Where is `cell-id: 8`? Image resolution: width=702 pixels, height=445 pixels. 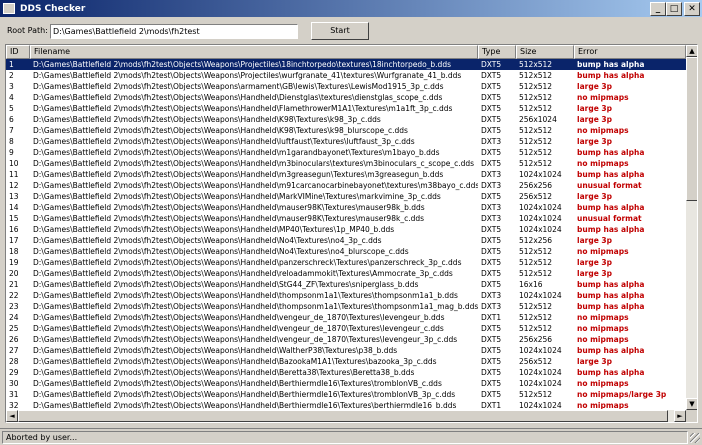 cell-id: 8 is located at coordinates (11, 141).